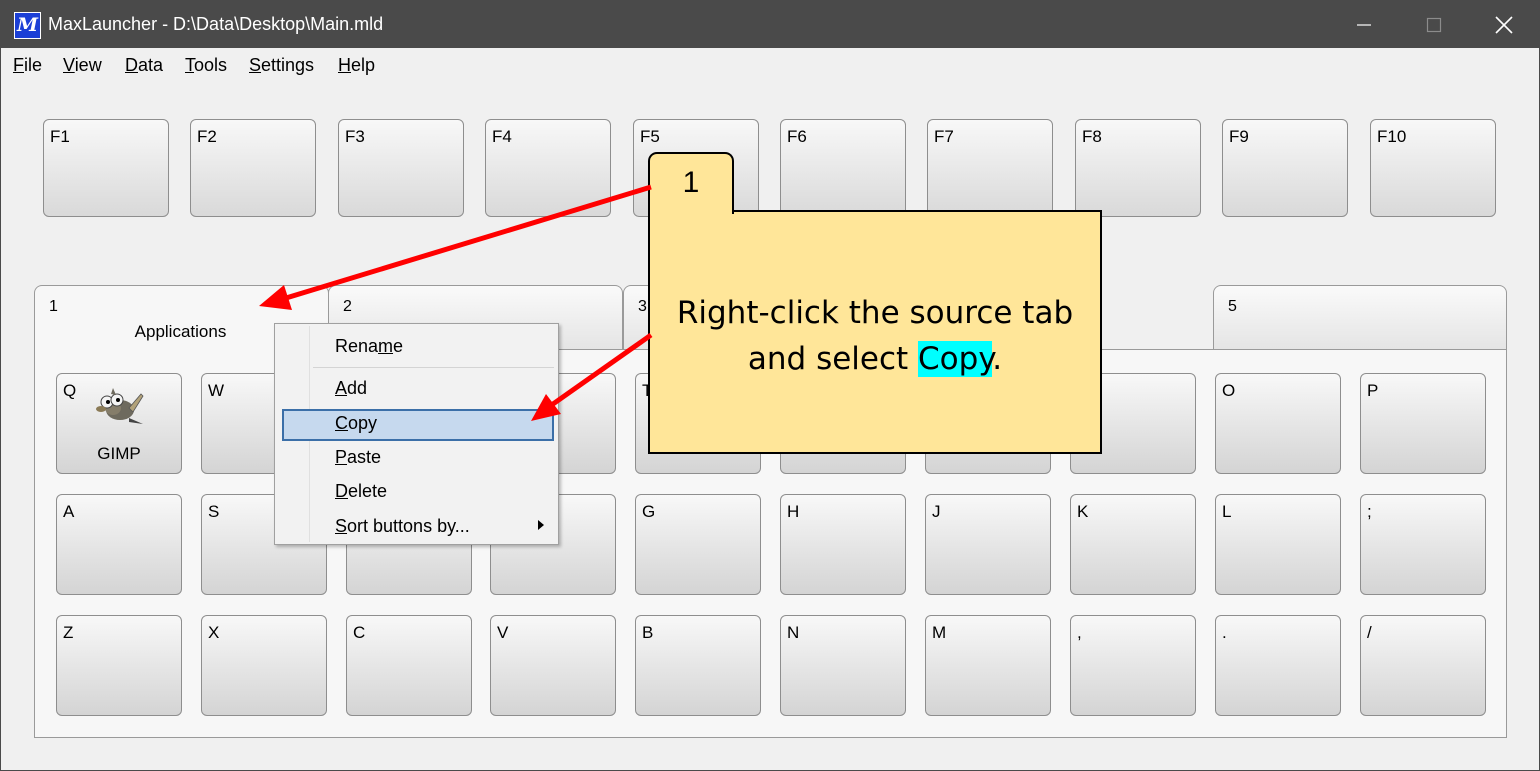 The image size is (1540, 771). What do you see at coordinates (698, 544) in the screenshot?
I see `key-g: G` at bounding box center [698, 544].